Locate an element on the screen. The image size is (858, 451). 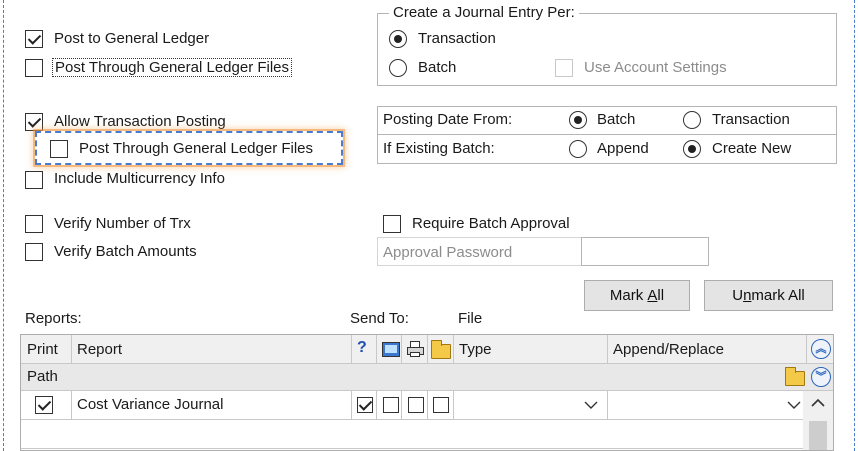
journal-per-batch-radio is located at coordinates (398, 68).